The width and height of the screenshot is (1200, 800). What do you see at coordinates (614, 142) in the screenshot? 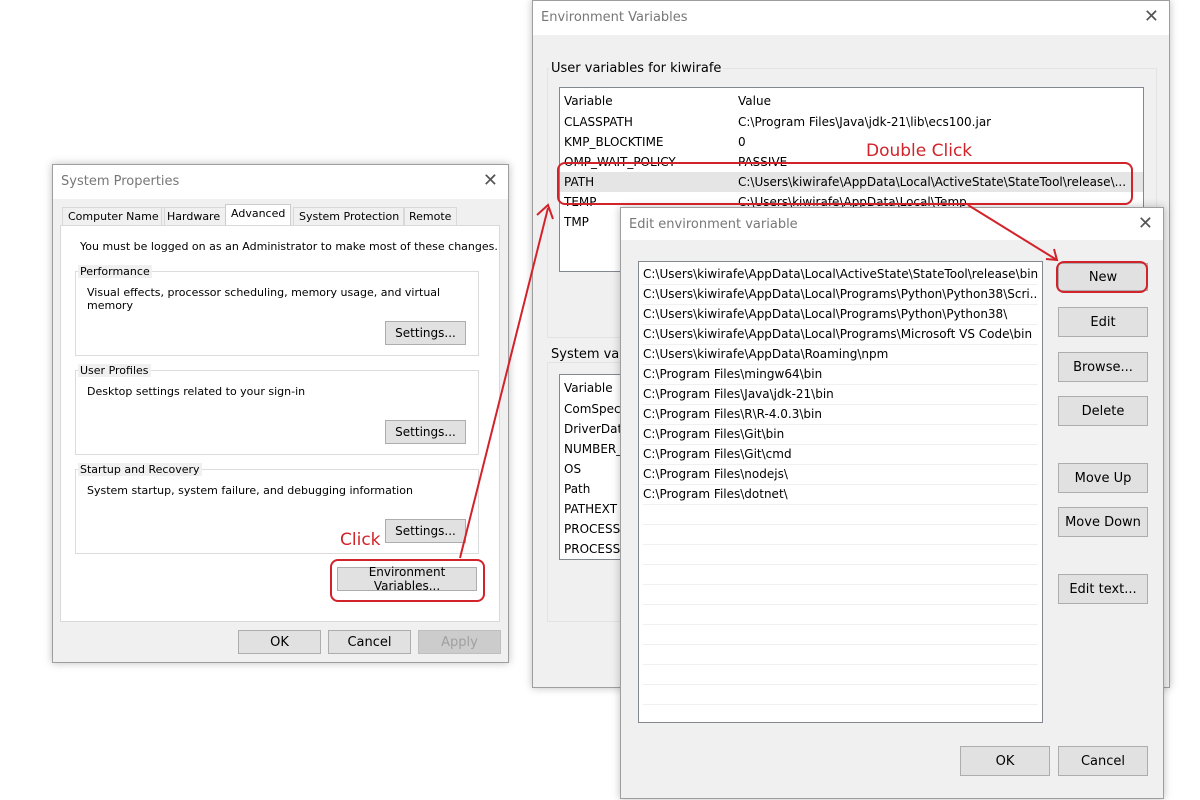
I see `var-name: KMP_BLOCKTIME` at bounding box center [614, 142].